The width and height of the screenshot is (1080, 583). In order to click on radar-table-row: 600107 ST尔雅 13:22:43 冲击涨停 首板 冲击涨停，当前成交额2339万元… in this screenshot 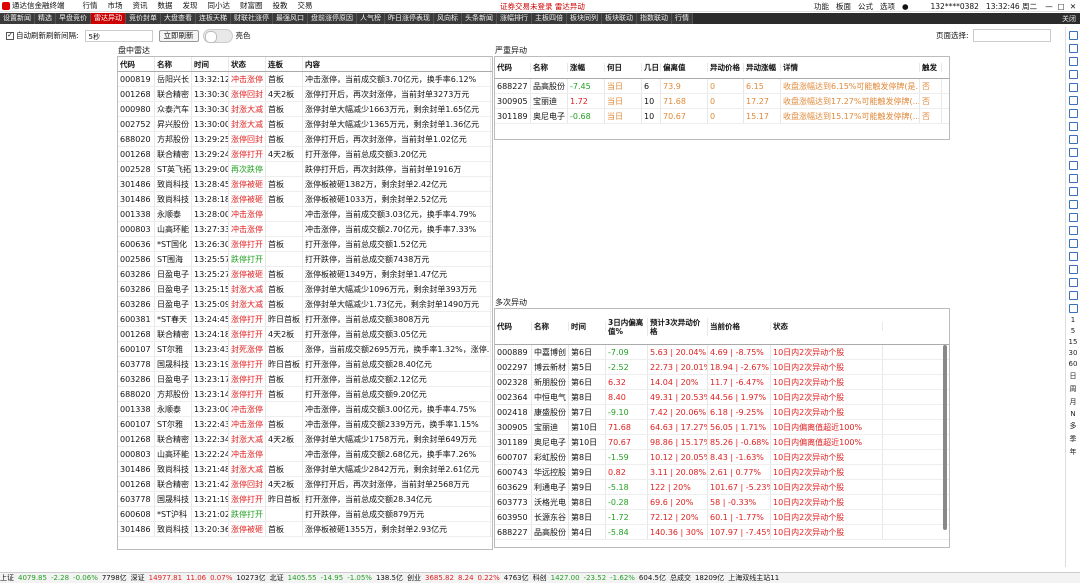, I will do `click(305, 424)`.